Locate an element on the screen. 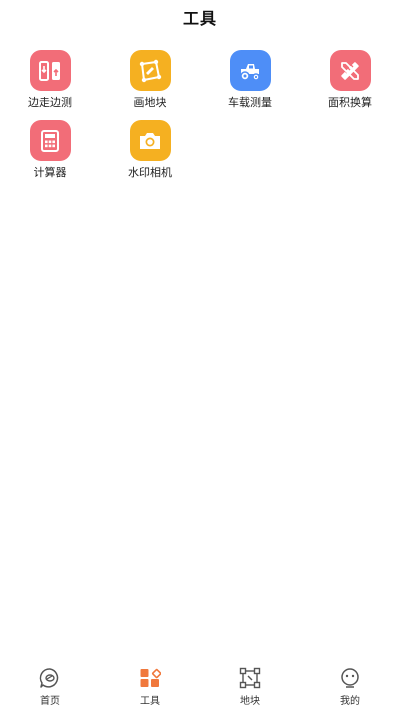  walk-measure-icon is located at coordinates (50, 70).